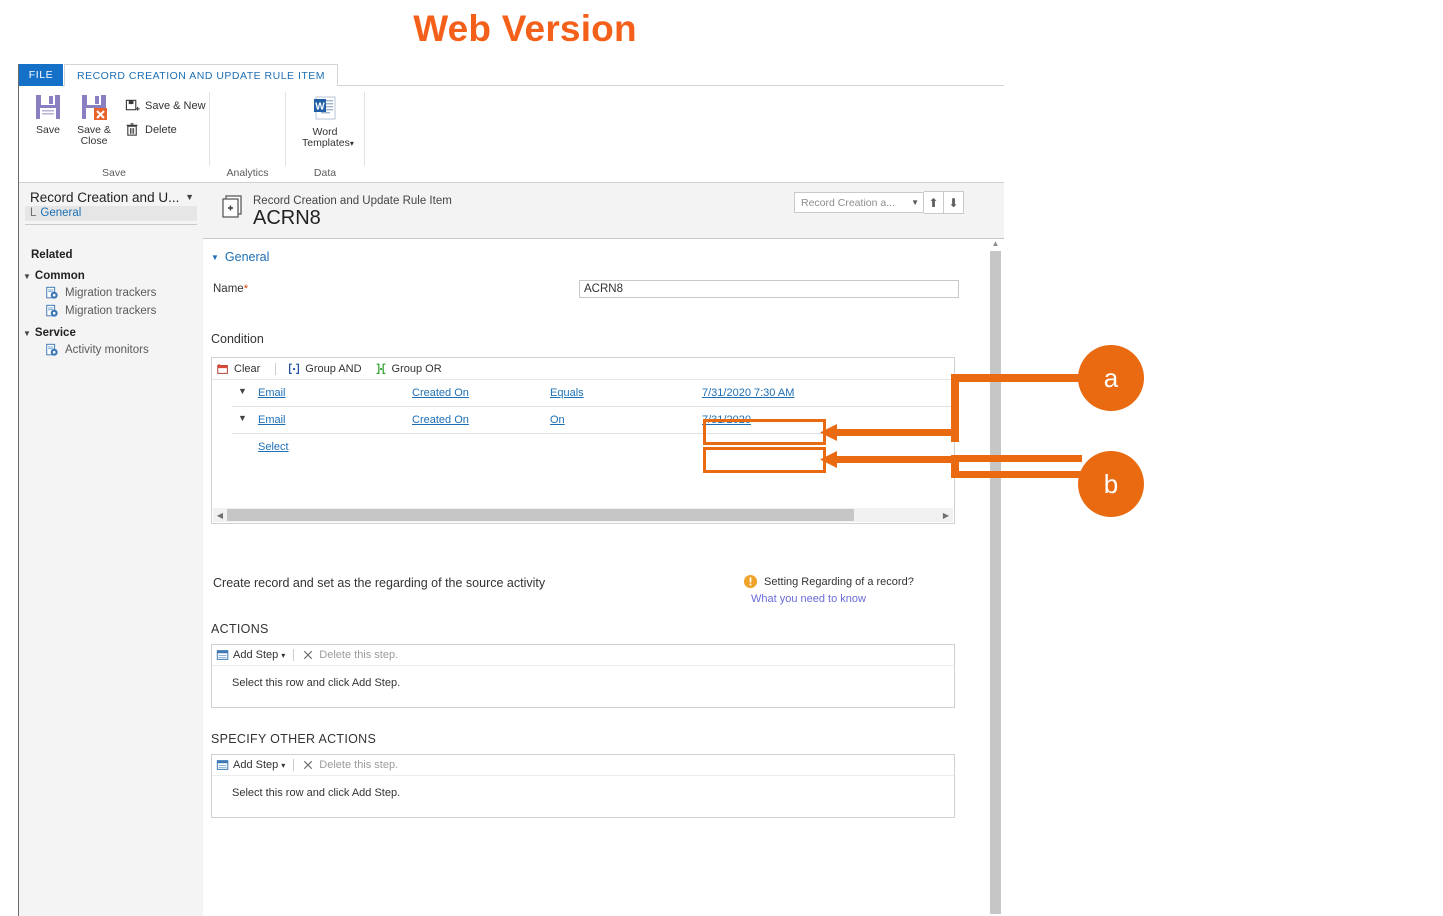  What do you see at coordinates (111, 213) in the screenshot?
I see `nav-item-general: L General` at bounding box center [111, 213].